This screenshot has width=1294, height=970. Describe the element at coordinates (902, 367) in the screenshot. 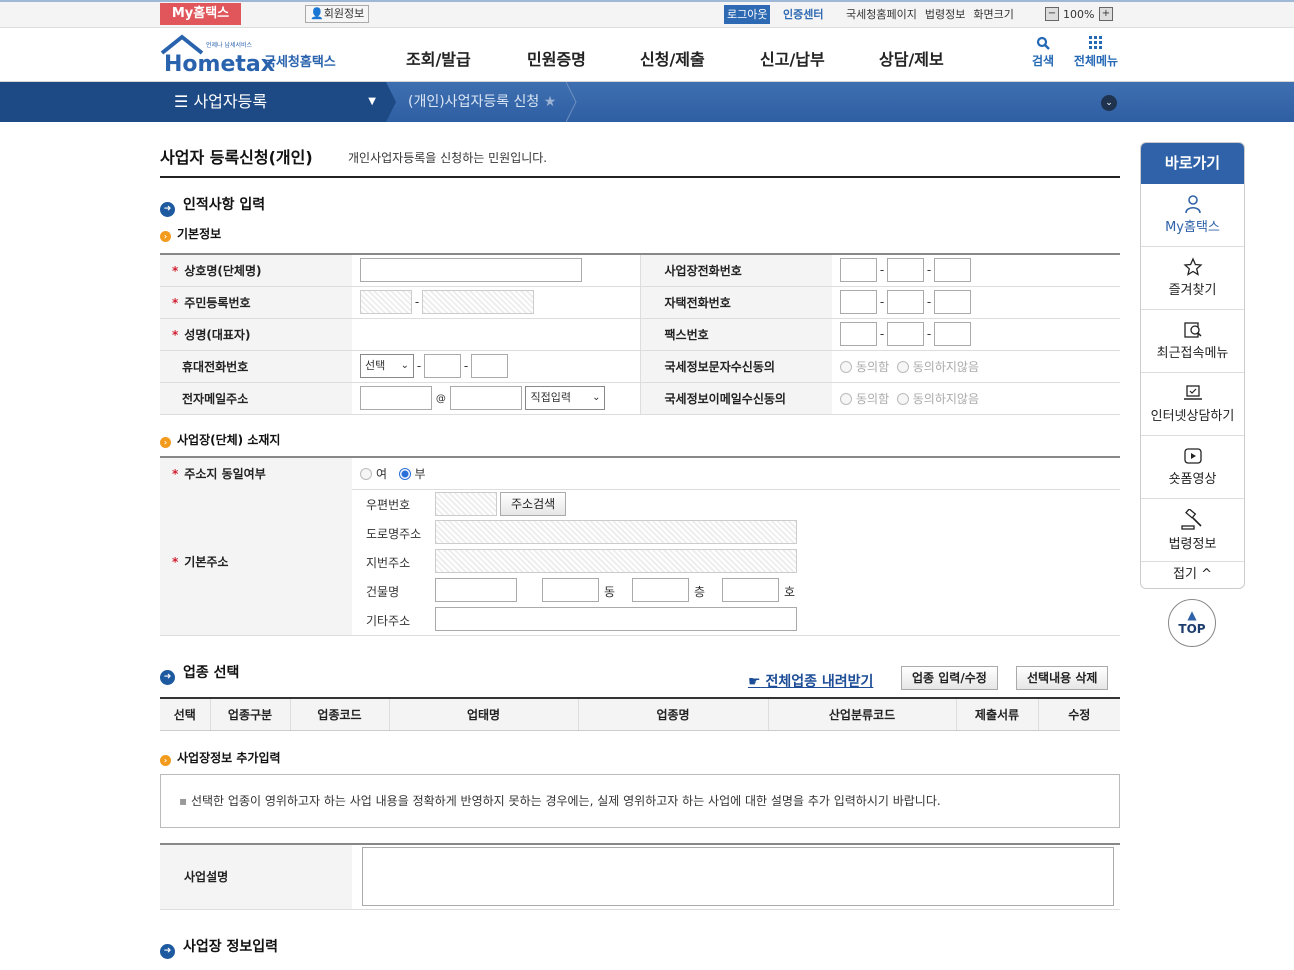

I see `sms-disagree-radio` at that location.